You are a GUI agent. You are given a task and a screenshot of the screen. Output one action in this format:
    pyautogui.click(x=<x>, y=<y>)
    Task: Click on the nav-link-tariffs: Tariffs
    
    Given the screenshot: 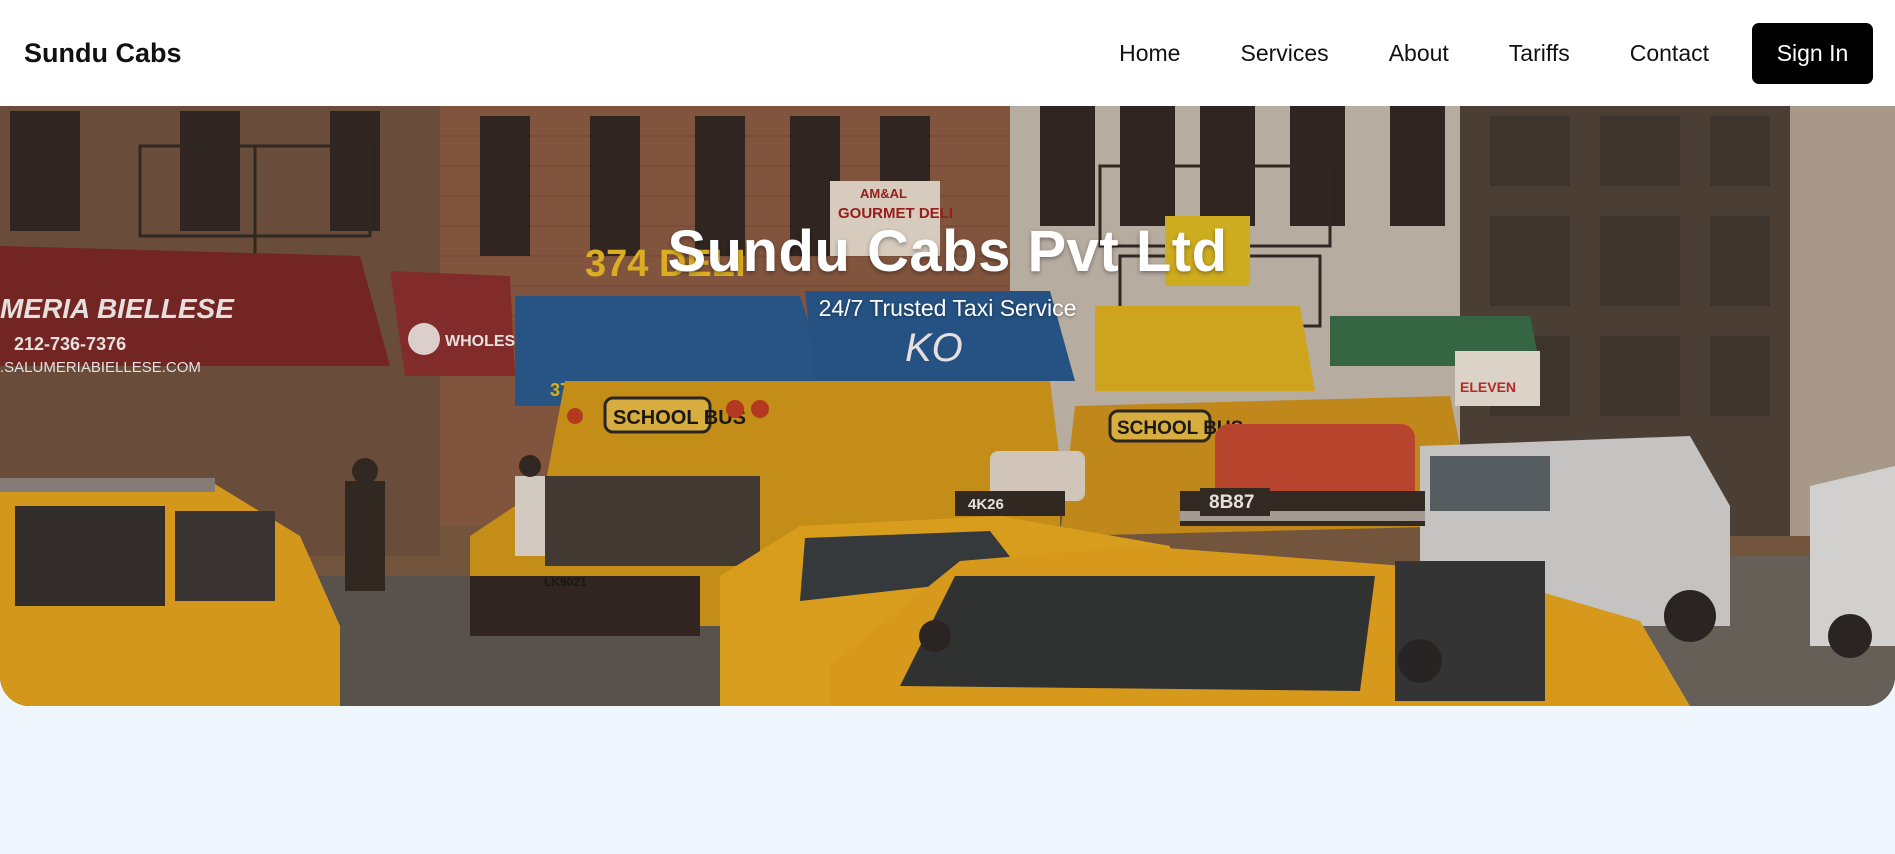 What is the action you would take?
    pyautogui.click(x=1539, y=53)
    